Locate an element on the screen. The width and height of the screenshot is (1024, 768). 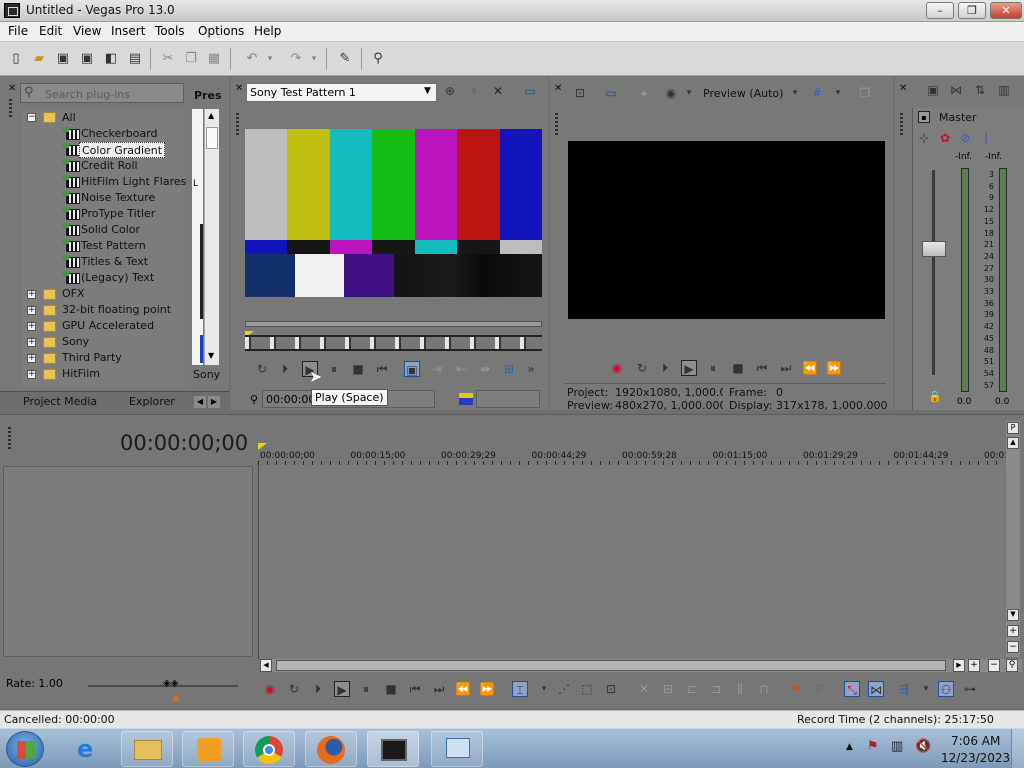
collapse-all-icon: − is located at coordinates (31, 117).